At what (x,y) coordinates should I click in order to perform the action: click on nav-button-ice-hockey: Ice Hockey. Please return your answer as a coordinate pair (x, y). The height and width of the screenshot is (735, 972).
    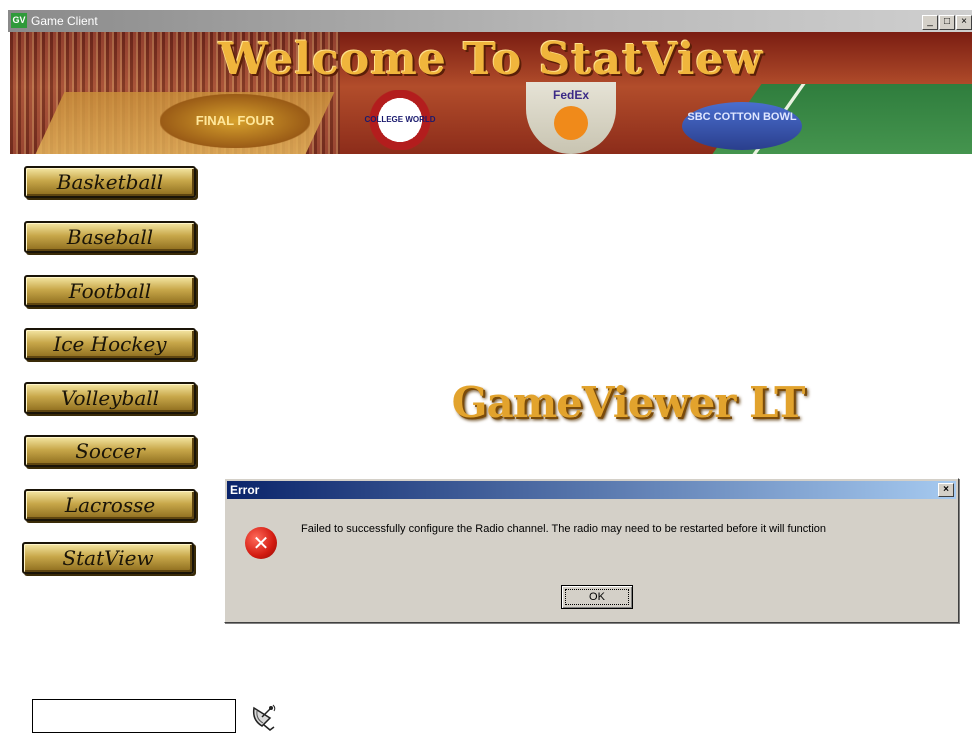
    Looking at the image, I should click on (110, 344).